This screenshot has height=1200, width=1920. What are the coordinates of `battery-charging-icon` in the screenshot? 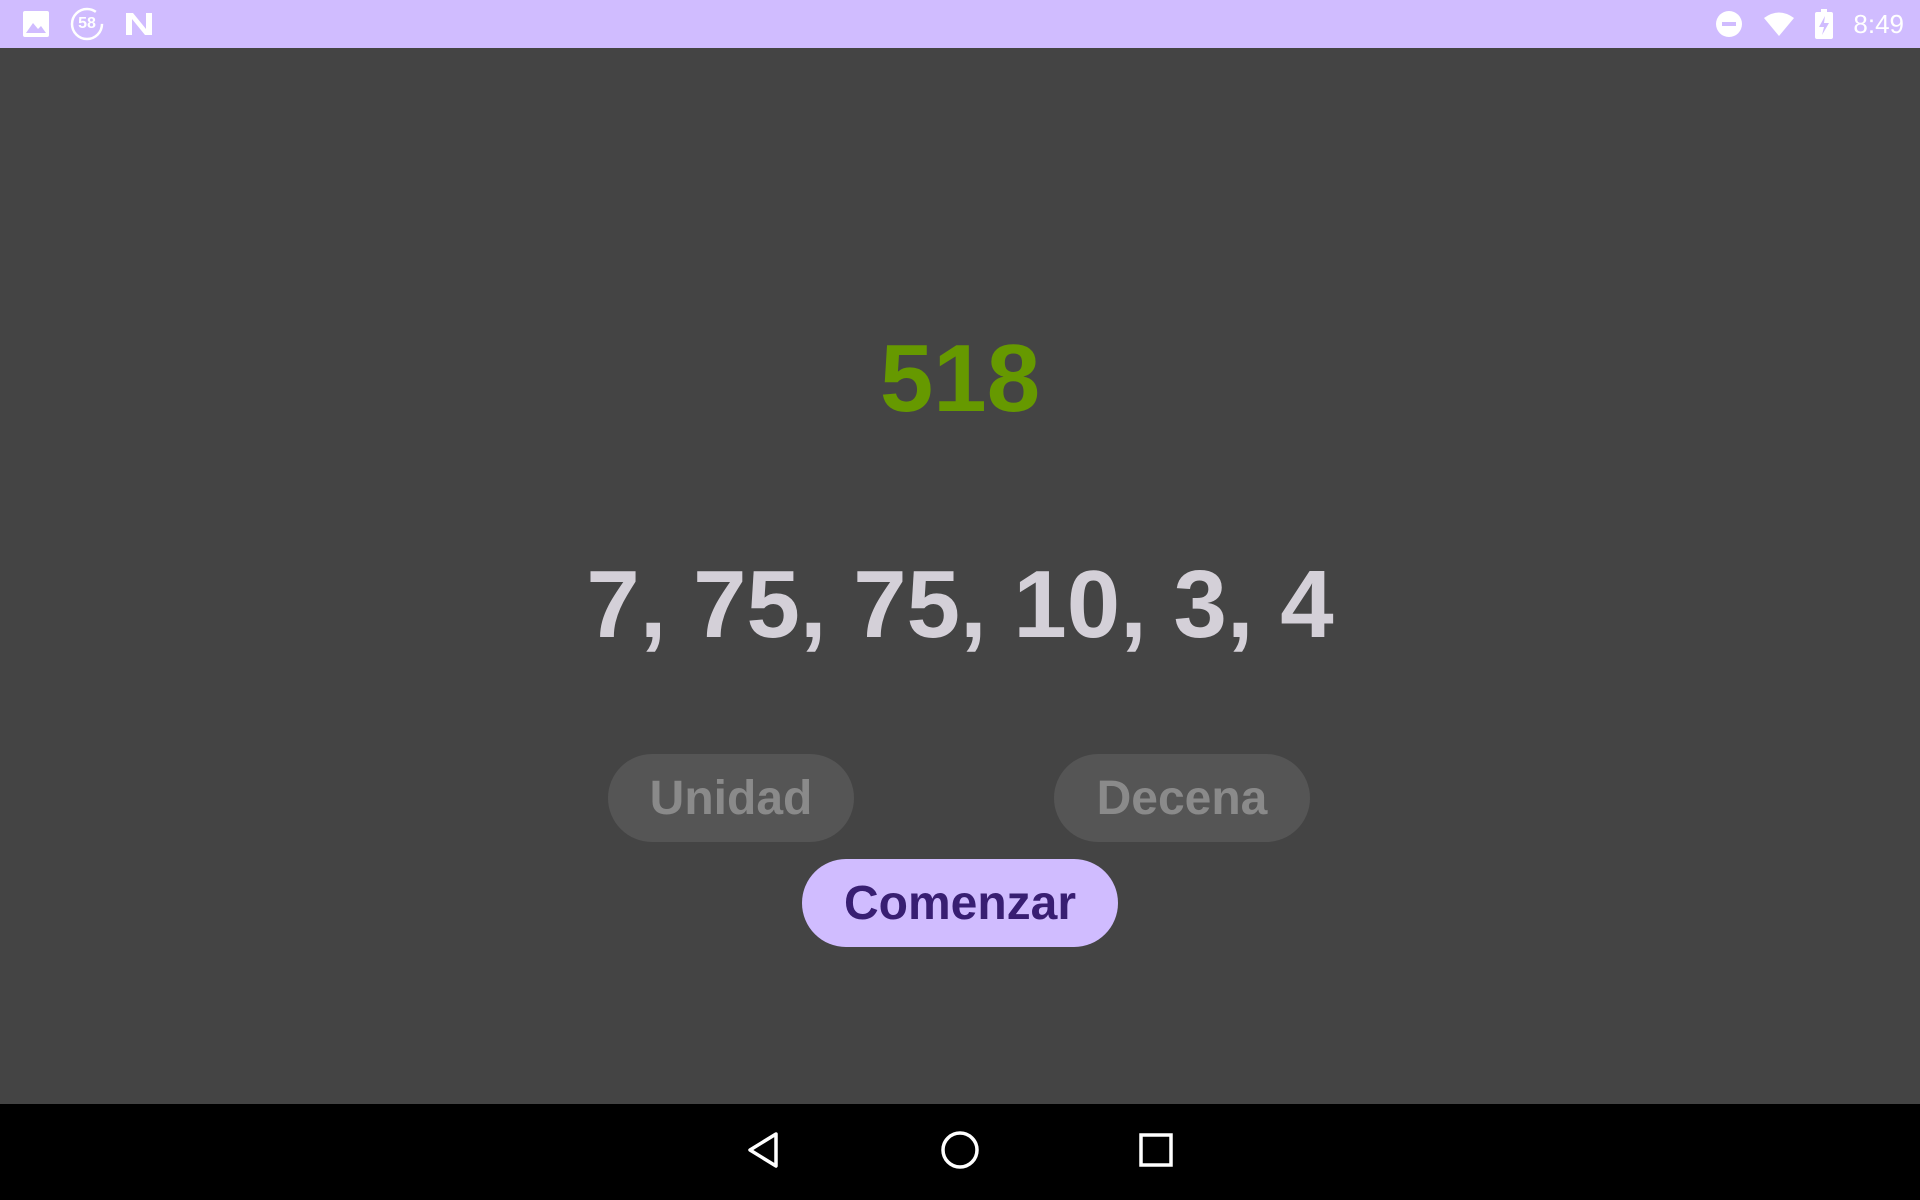 It's located at (1824, 24).